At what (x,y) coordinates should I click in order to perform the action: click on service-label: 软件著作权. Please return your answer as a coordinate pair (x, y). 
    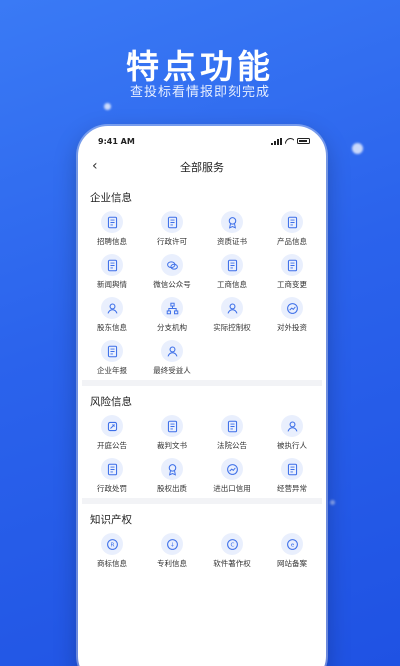
    Looking at the image, I should click on (232, 563).